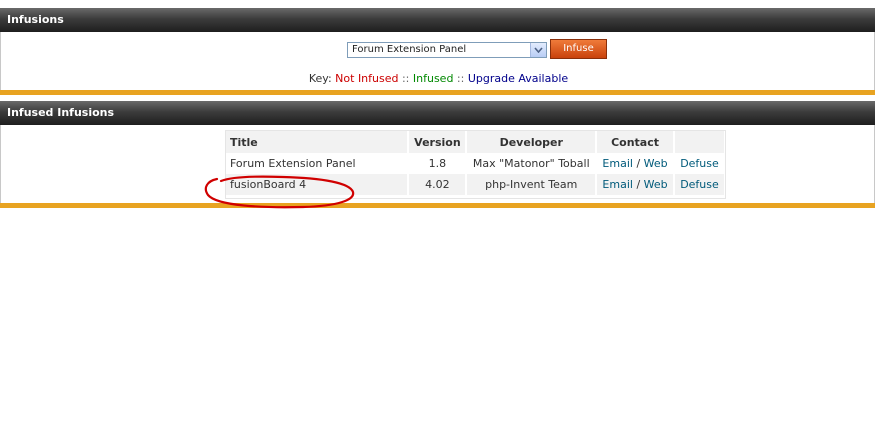  What do you see at coordinates (635, 142) in the screenshot?
I see `column-header-contact: Contact` at bounding box center [635, 142].